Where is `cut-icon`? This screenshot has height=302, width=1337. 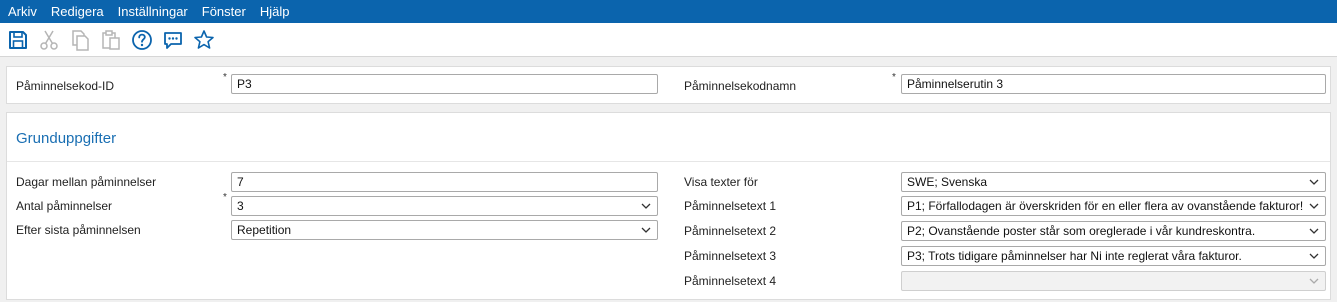
cut-icon is located at coordinates (49, 40).